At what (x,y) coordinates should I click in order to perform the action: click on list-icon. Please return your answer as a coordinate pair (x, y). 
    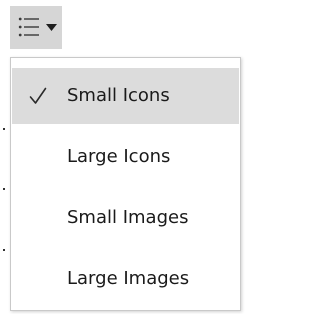
    Looking at the image, I should click on (28, 27).